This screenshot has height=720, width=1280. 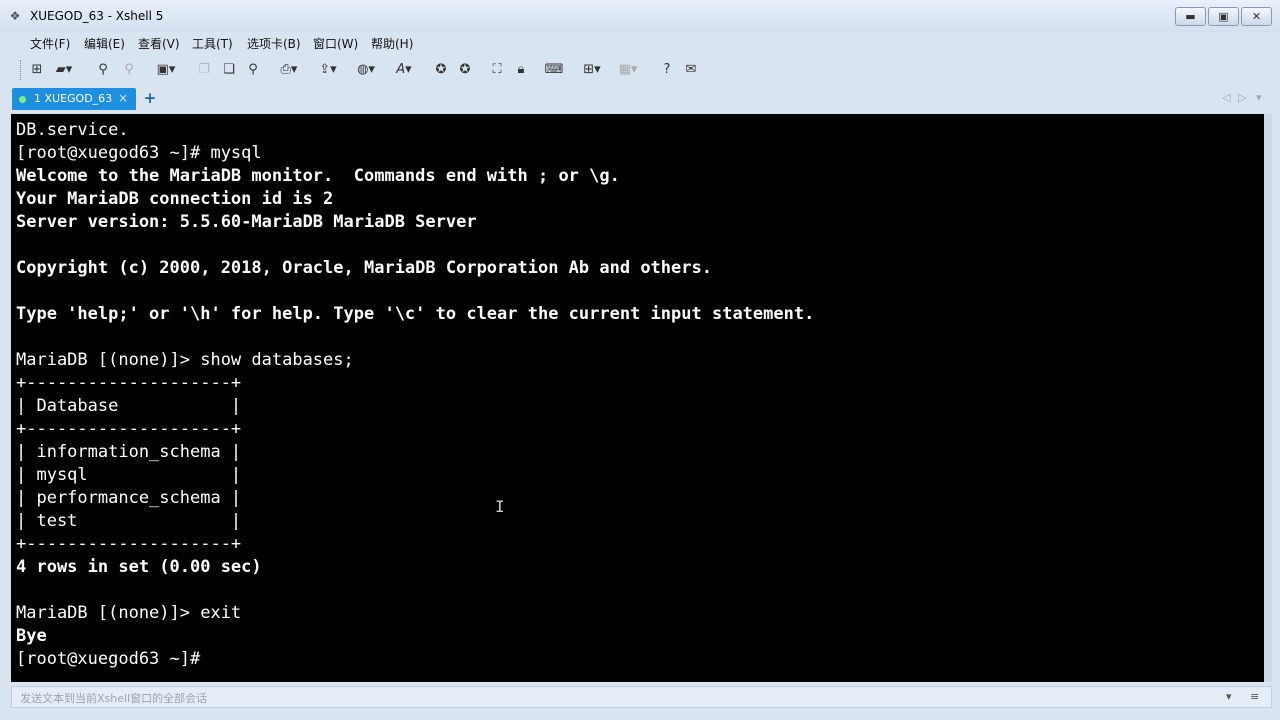 What do you see at coordinates (104, 43) in the screenshot?
I see `menu-edit: 编辑(E)` at bounding box center [104, 43].